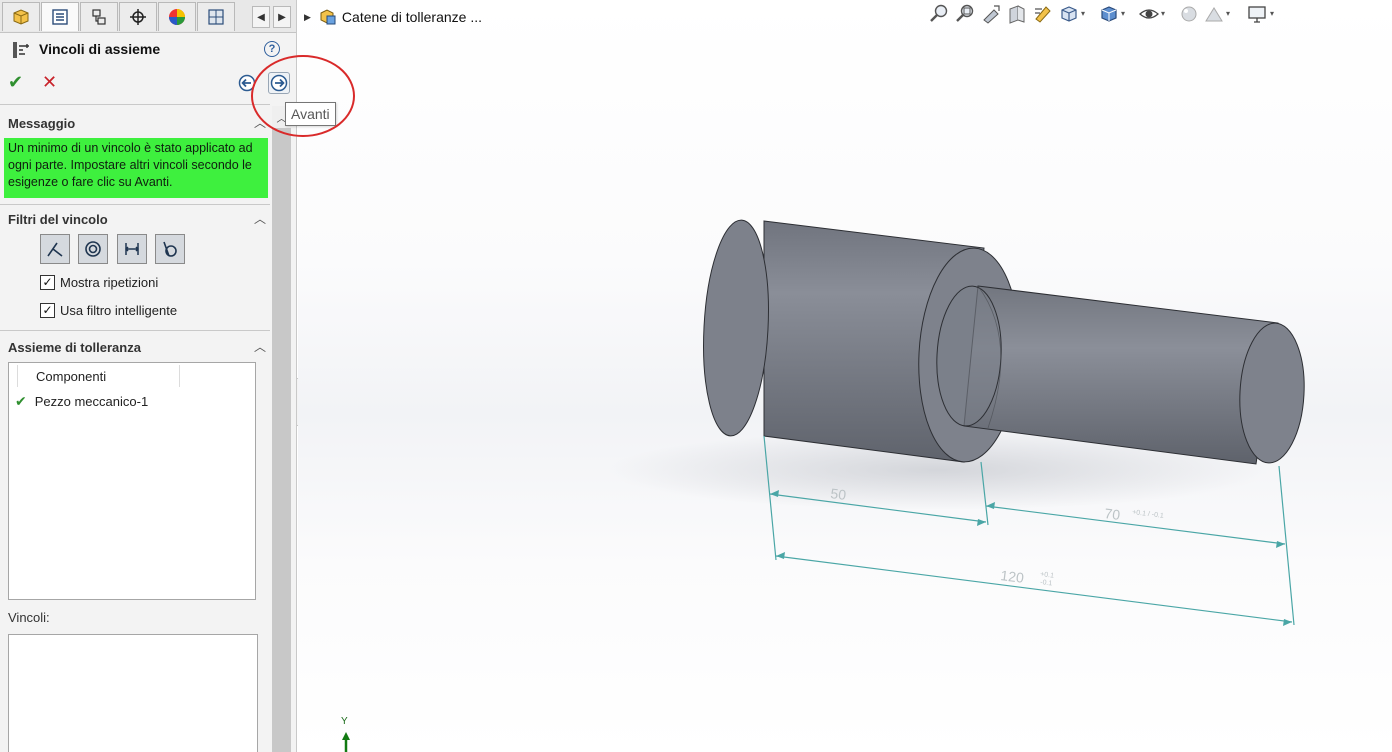  I want to click on property-manager-title: Vincoli di assieme, so click(100, 49).